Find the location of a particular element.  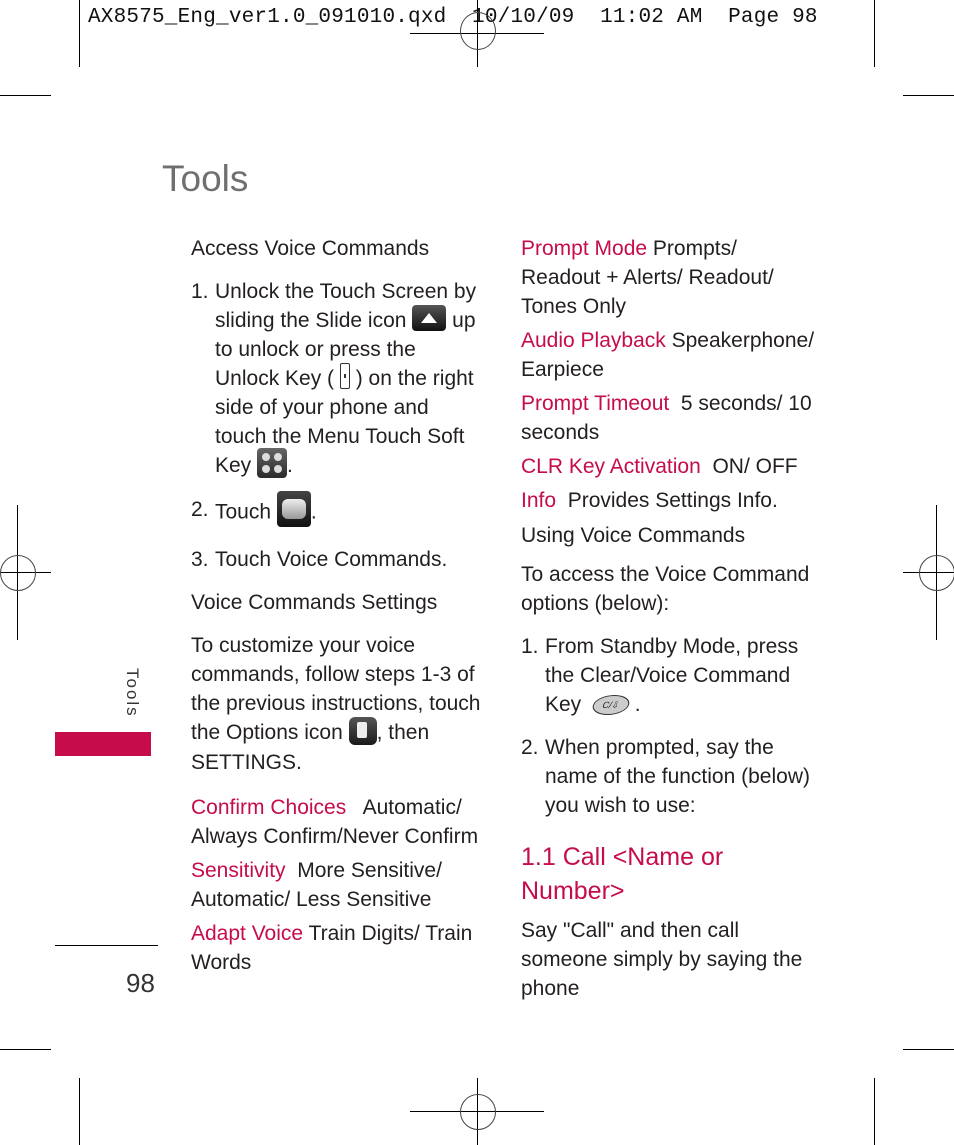

intro-text: , then is located at coordinates (403, 733).